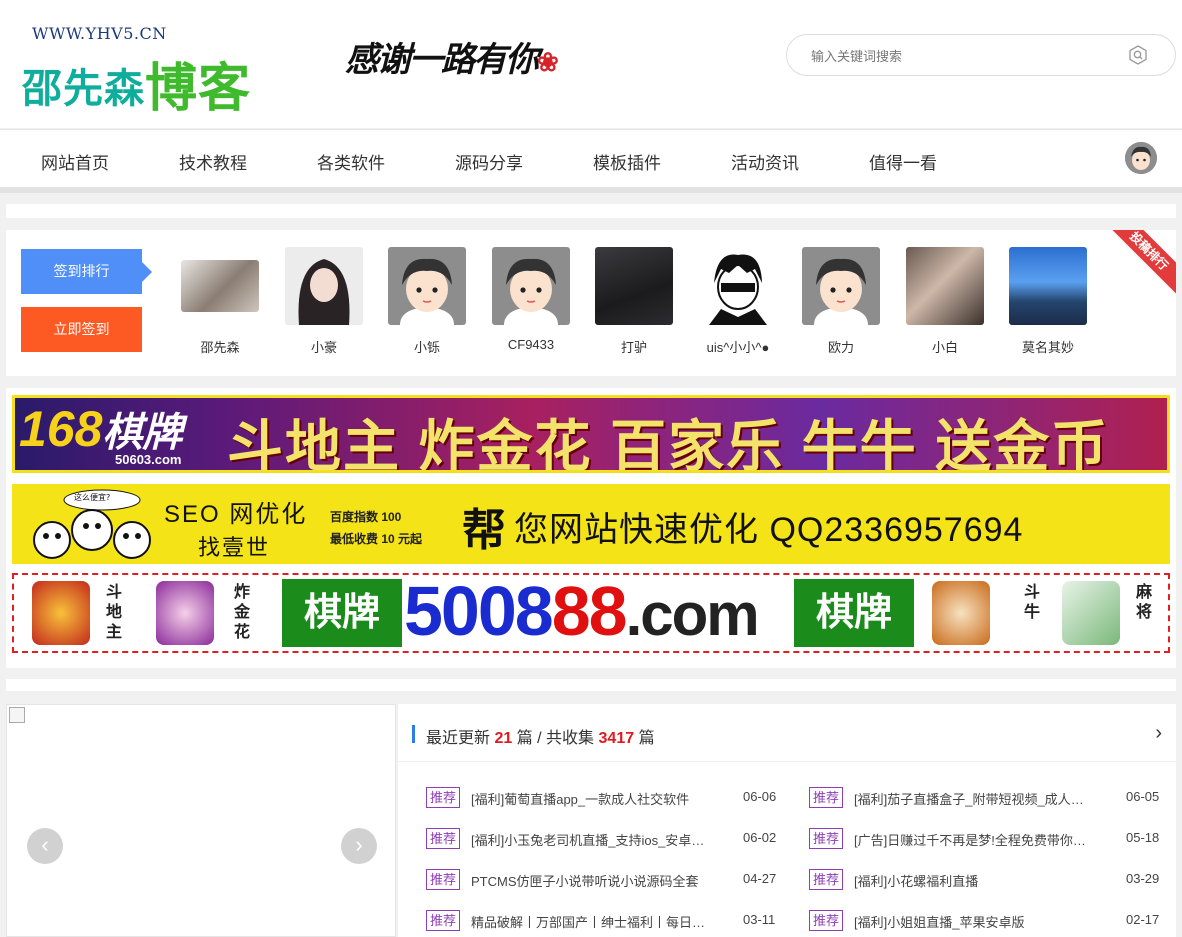 The height and width of the screenshot is (937, 1182). I want to click on ranked-user: 打驴, so click(634, 301).